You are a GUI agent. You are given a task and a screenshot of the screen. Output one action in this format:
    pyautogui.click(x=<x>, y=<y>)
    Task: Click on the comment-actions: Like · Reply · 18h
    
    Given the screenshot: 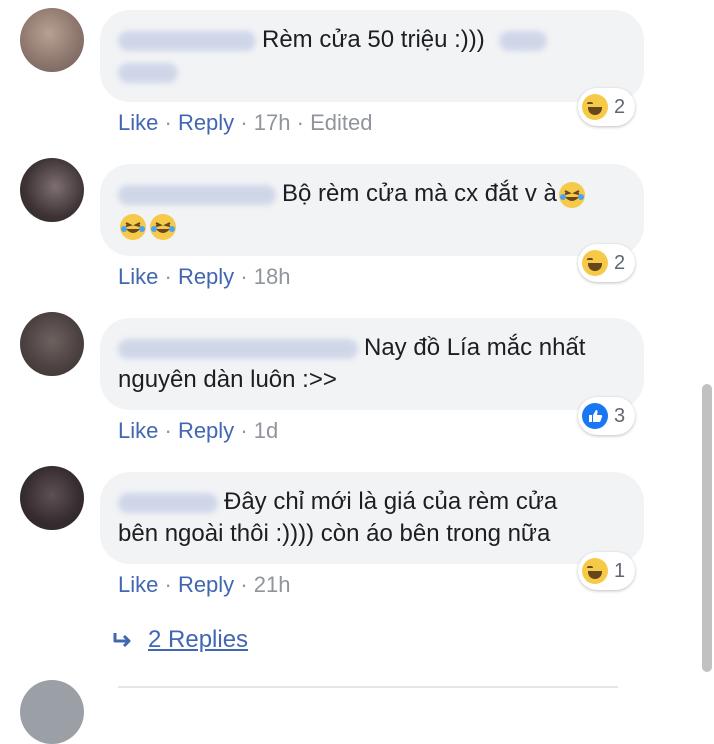 What is the action you would take?
    pyautogui.click(x=204, y=277)
    